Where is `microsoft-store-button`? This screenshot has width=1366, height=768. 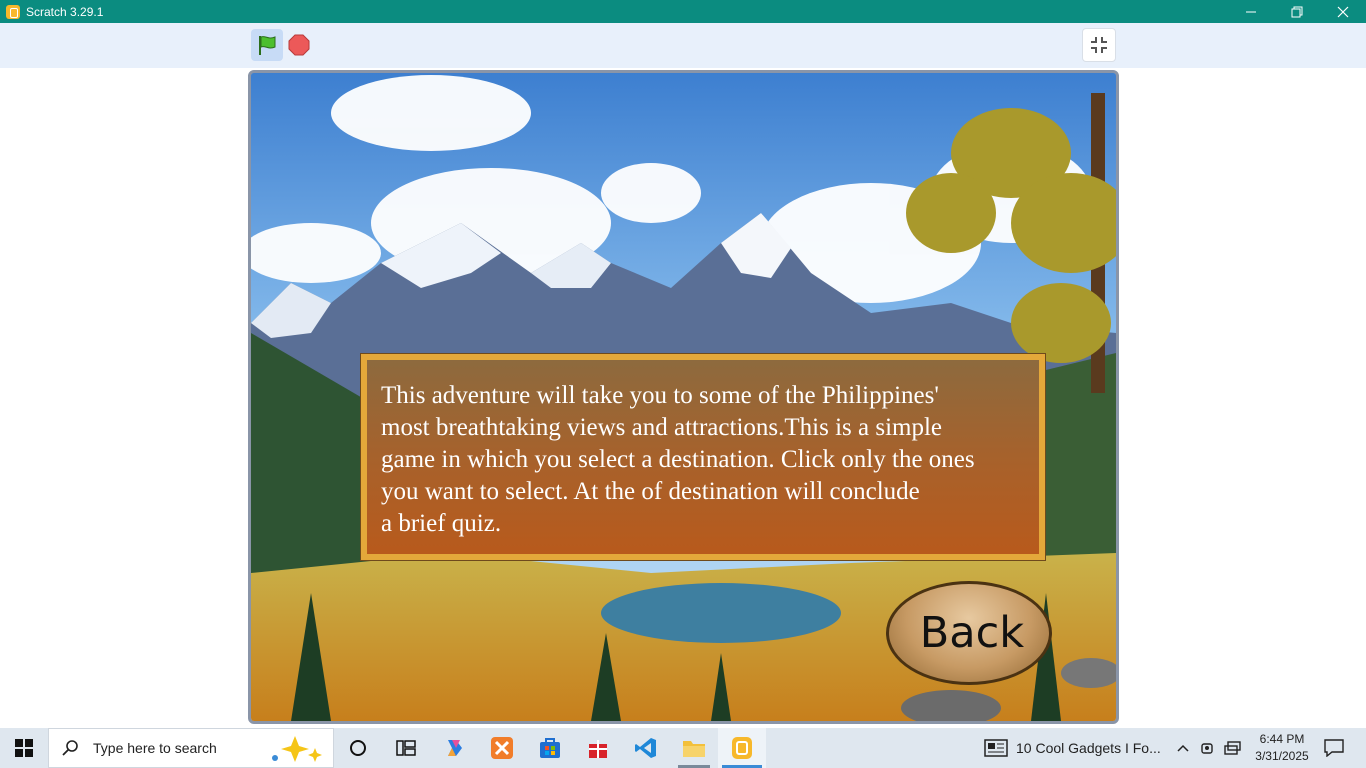
microsoft-store-button is located at coordinates (550, 748).